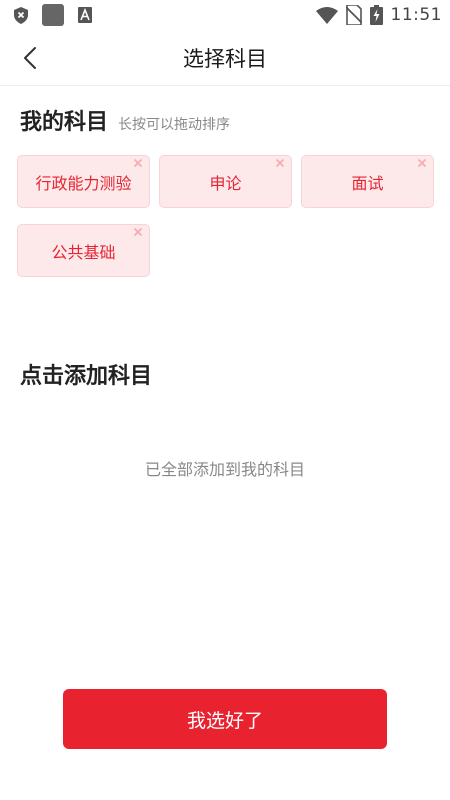 The width and height of the screenshot is (450, 800). Describe the element at coordinates (376, 15) in the screenshot. I see `battery-charging-icon` at that location.